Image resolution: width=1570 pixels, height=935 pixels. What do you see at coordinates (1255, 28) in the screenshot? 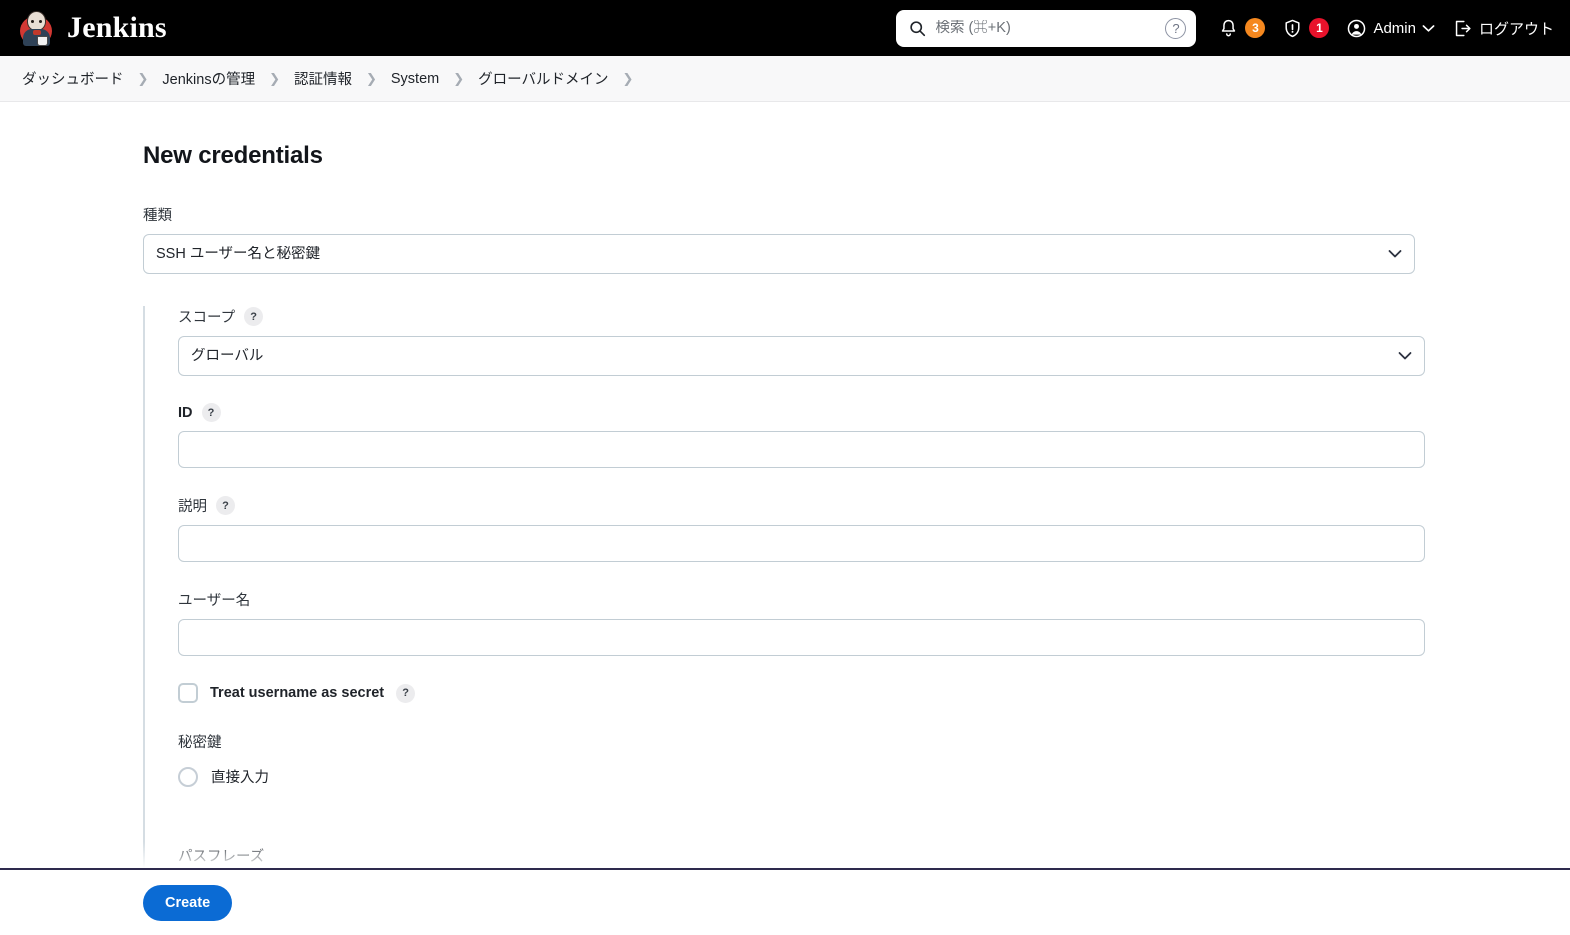
I see `notifications-badge: 3` at bounding box center [1255, 28].